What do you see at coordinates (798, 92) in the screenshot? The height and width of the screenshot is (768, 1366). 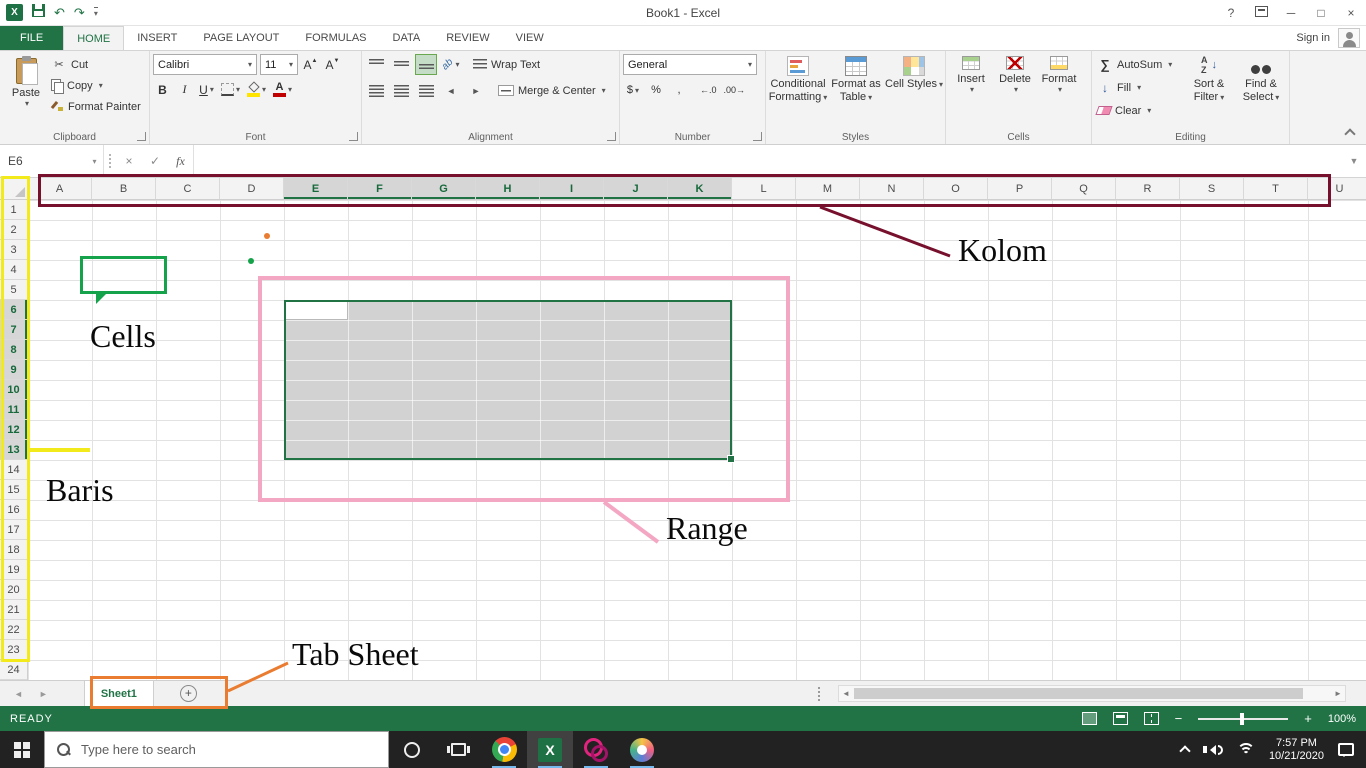 I see `conditional-formatting-button: Conditional Formatting ▾` at bounding box center [798, 92].